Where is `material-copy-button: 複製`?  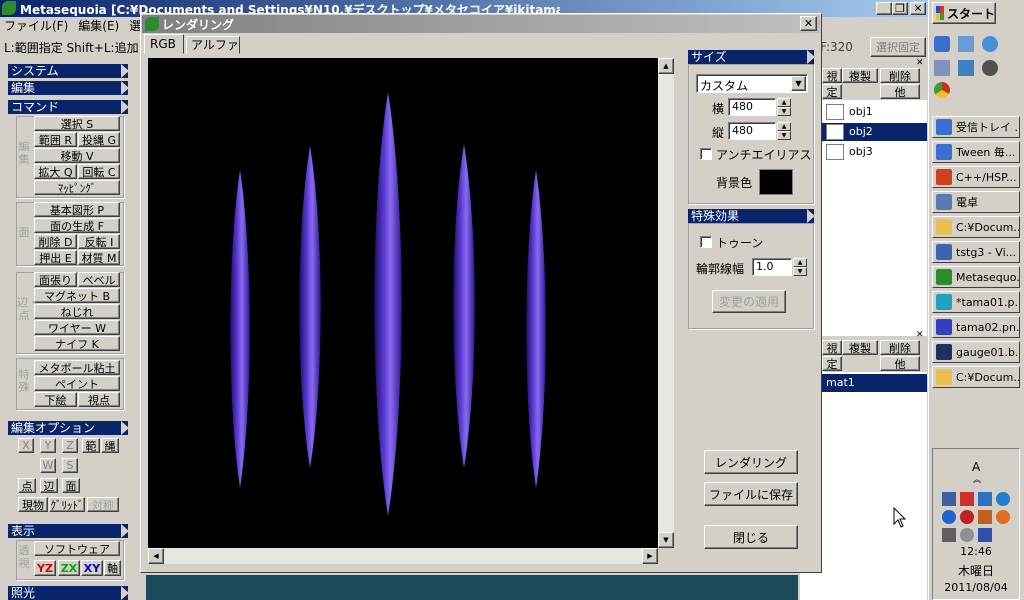 material-copy-button: 複製 is located at coordinates (860, 347).